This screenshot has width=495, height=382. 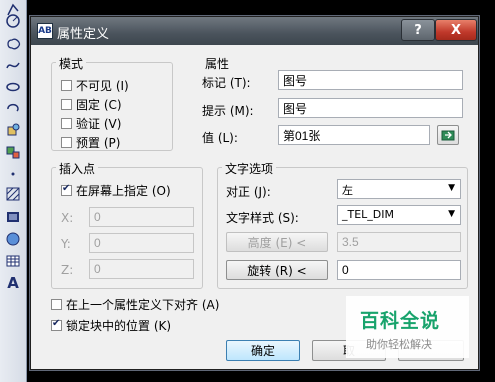 I want to click on justify-label: 对正 (J):, so click(x=248, y=192).